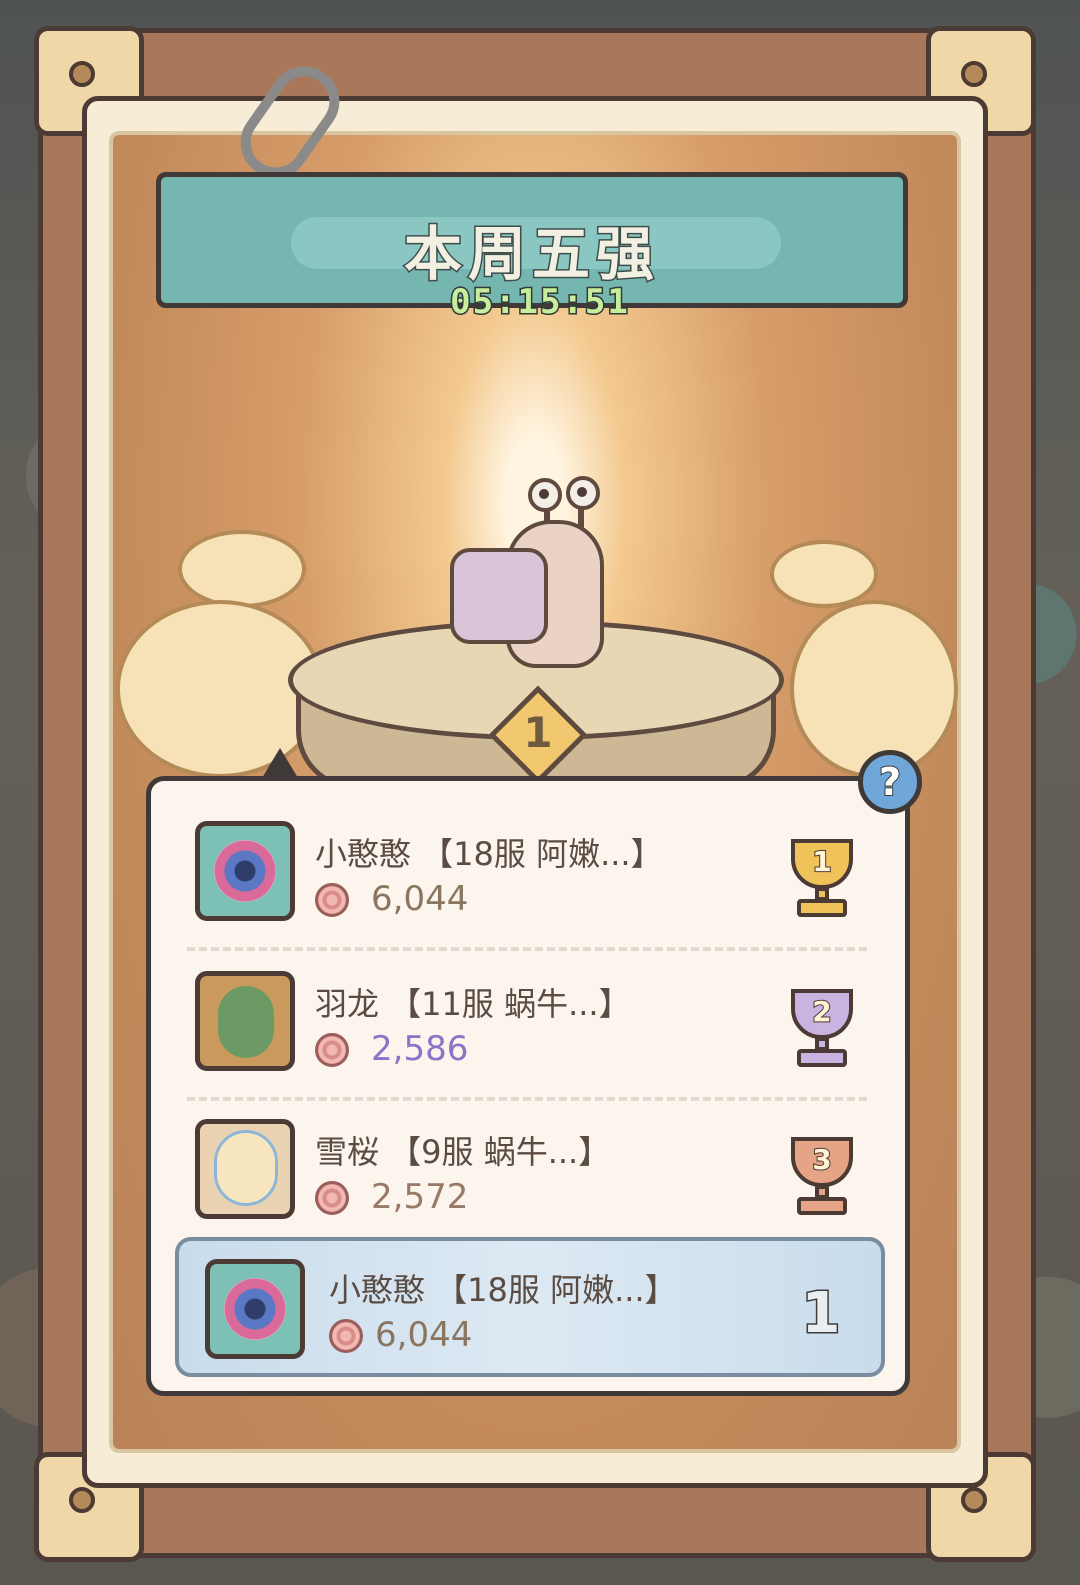  I want to click on player-score: 2,586, so click(420, 1049).